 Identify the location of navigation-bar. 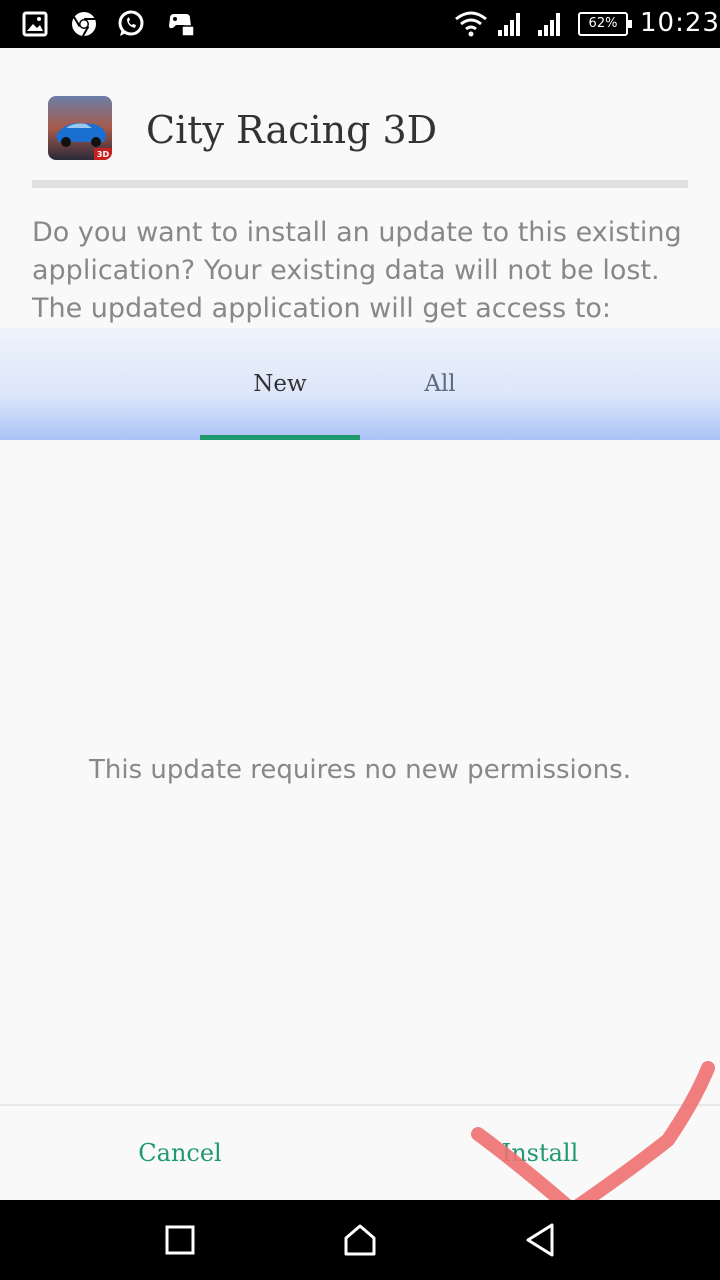
(360, 1240).